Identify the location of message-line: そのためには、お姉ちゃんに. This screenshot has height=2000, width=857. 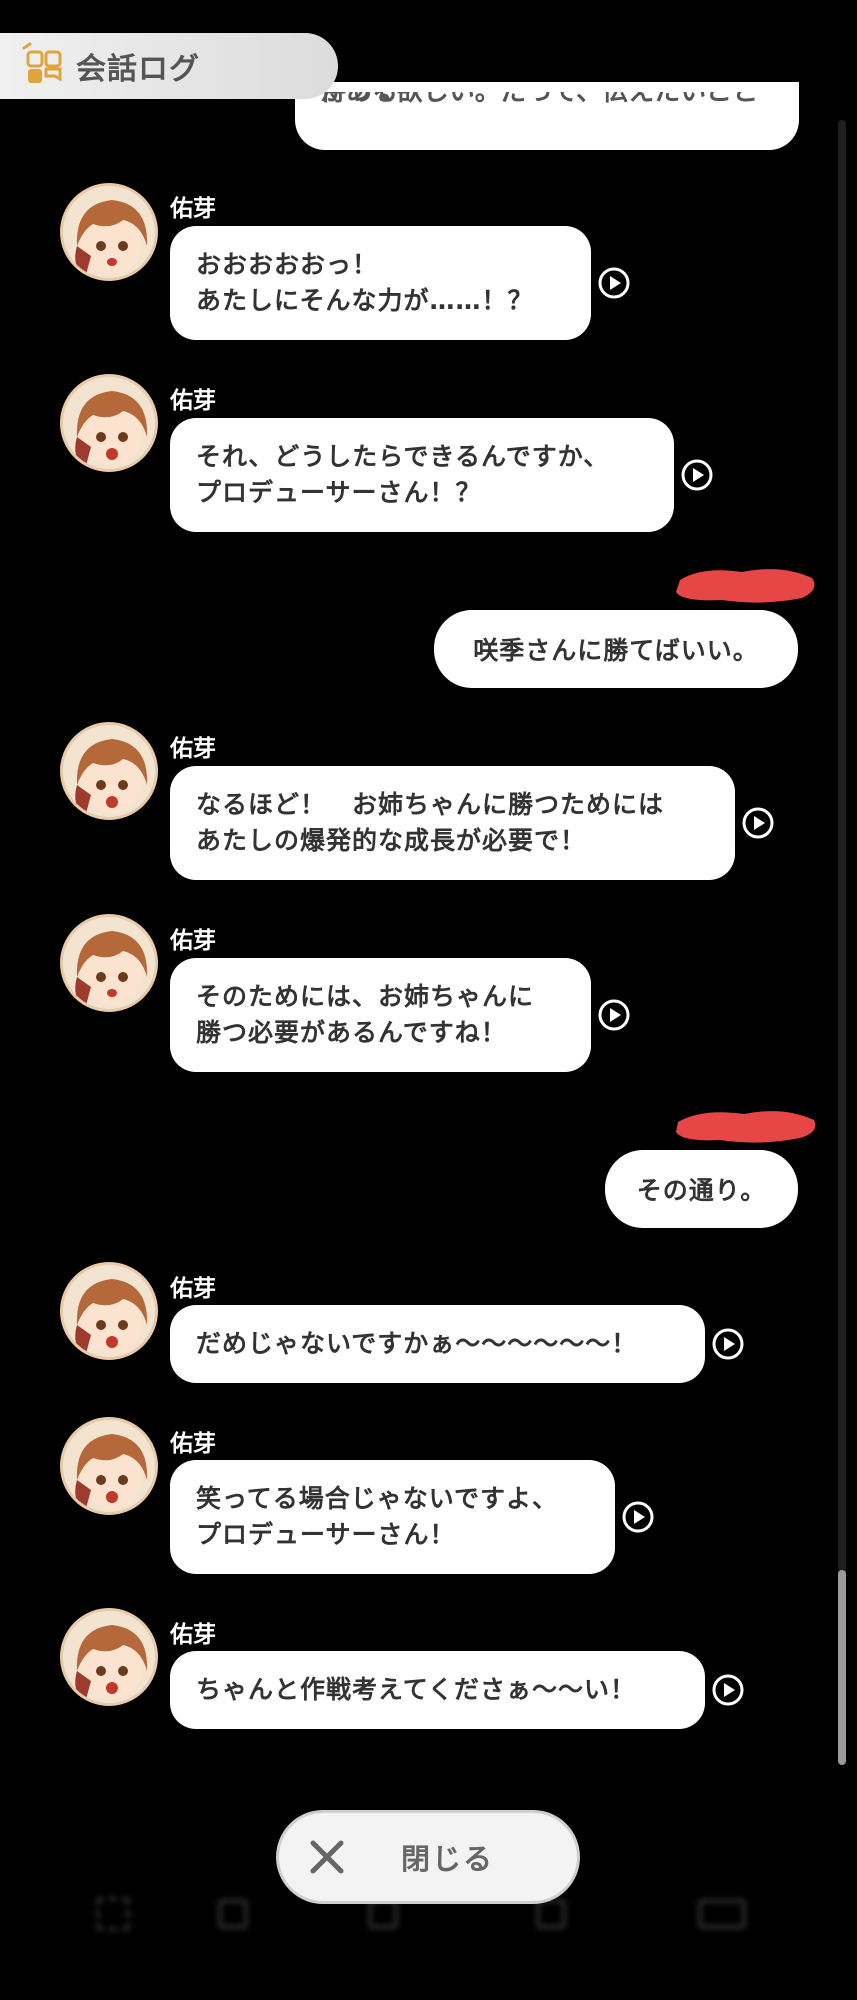
(365, 996).